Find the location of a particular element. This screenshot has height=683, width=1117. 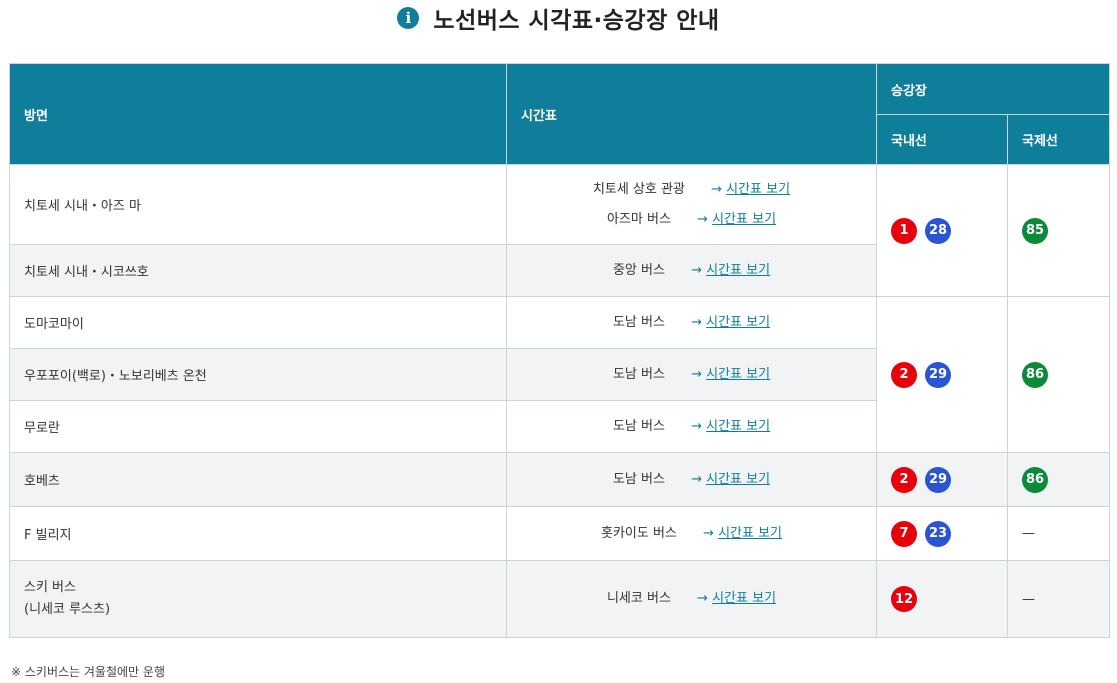

platform-badge: 28 is located at coordinates (938, 230).